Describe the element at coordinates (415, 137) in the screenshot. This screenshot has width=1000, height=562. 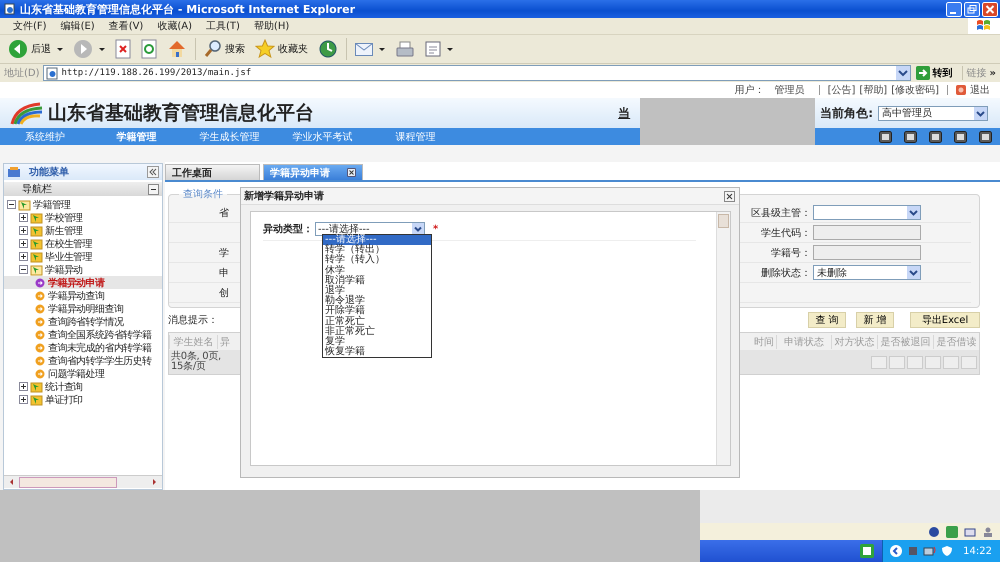
I see `nav-tab: 课程管理` at that location.